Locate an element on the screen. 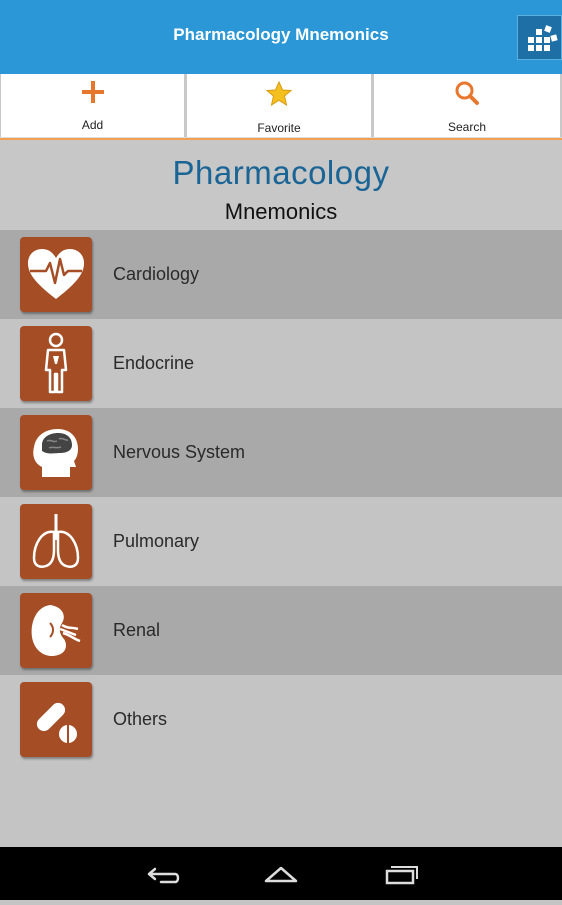 Image resolution: width=562 pixels, height=905 pixels. list-item-renal: Renal is located at coordinates (281, 630).